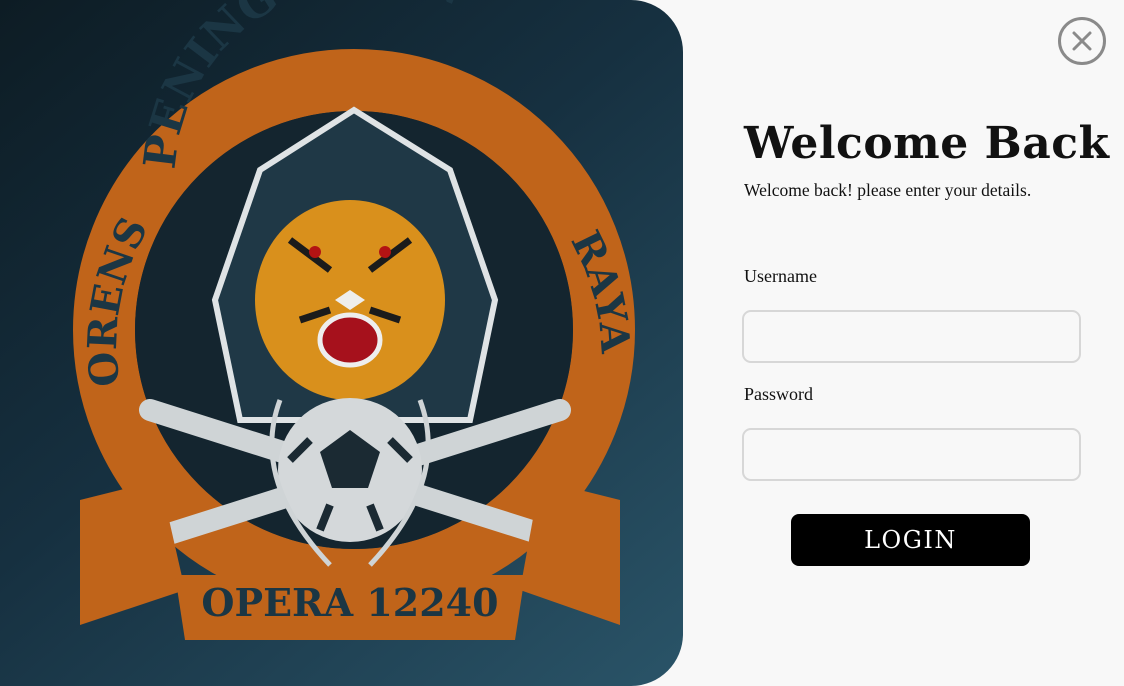  Describe the element at coordinates (911, 454) in the screenshot. I see `password-input` at that location.